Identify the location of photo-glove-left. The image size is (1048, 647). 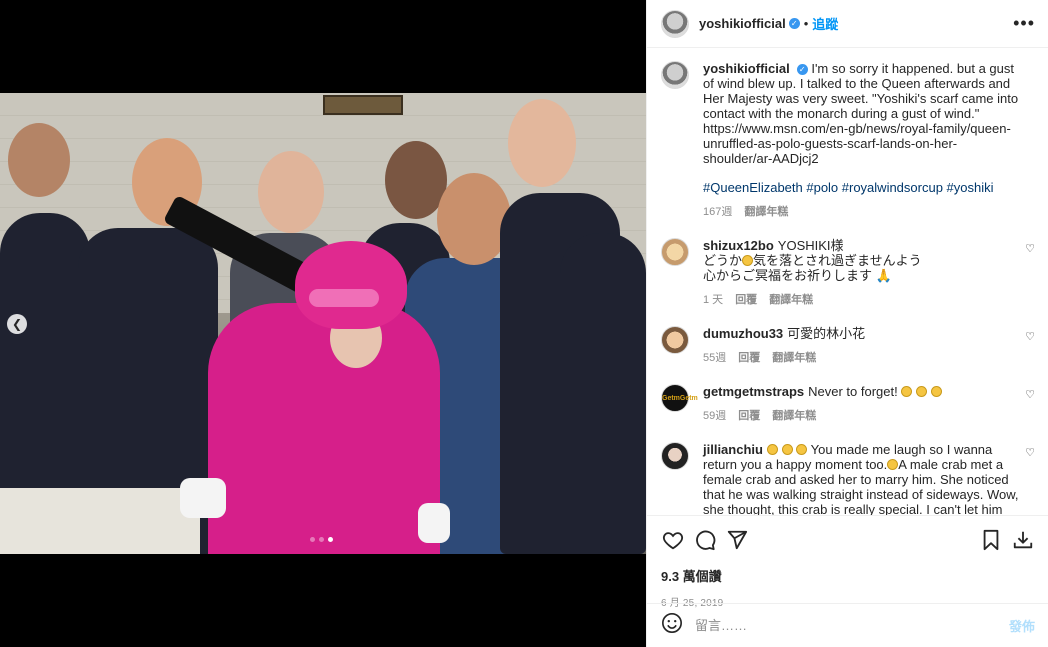
(203, 498).